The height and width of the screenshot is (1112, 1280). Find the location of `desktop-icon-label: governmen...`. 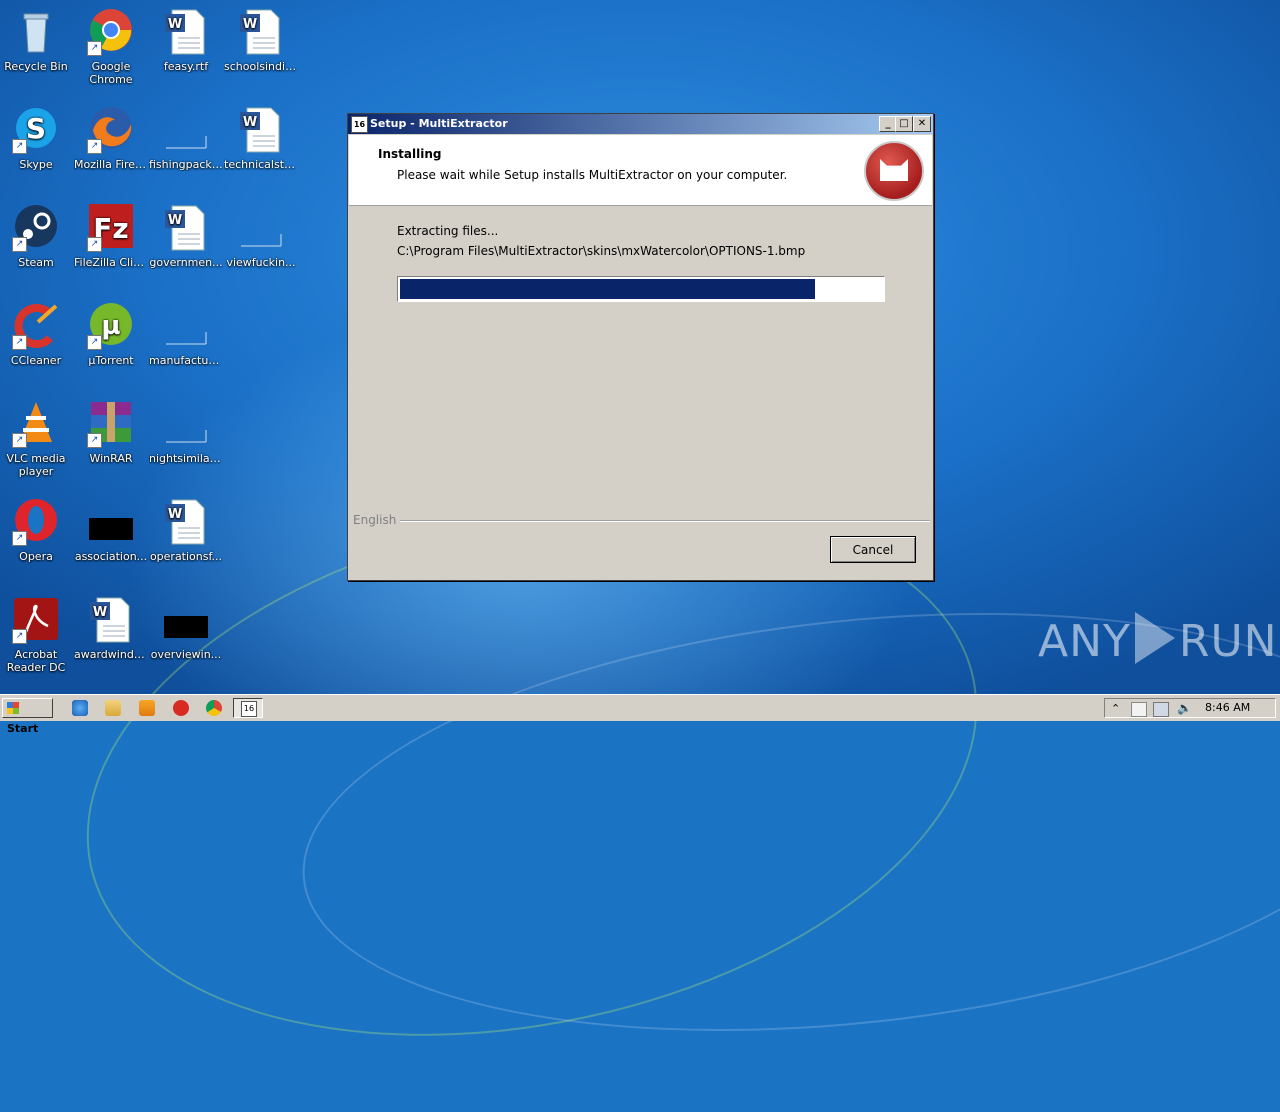

desktop-icon-label: governmen... is located at coordinates (186, 262).